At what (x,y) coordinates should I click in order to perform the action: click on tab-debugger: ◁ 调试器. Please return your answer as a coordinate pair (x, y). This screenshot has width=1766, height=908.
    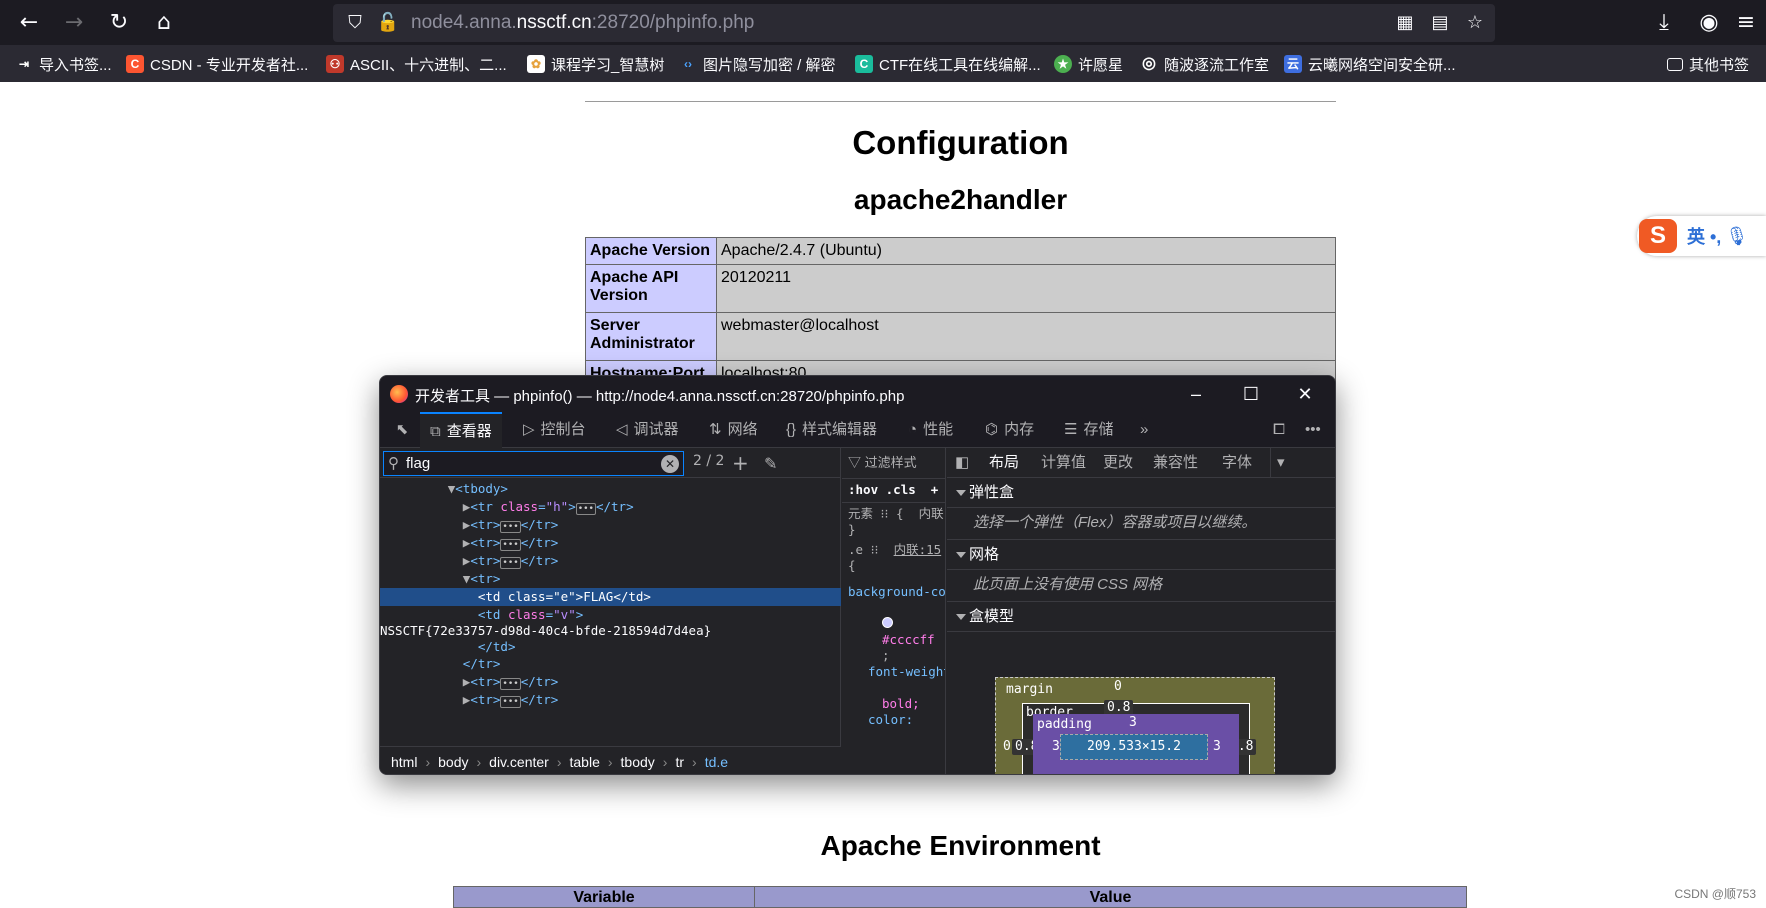
    Looking at the image, I should click on (647, 430).